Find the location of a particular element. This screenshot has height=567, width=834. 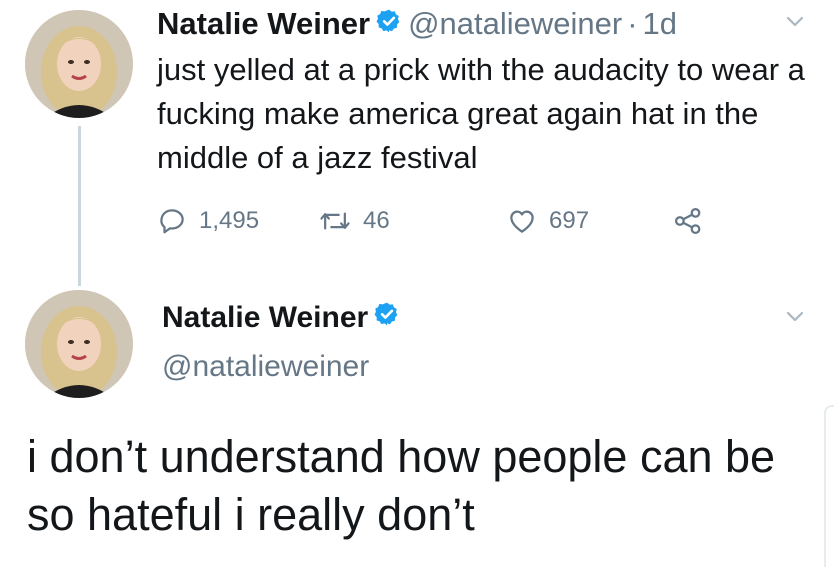

card-edge is located at coordinates (829, 486).